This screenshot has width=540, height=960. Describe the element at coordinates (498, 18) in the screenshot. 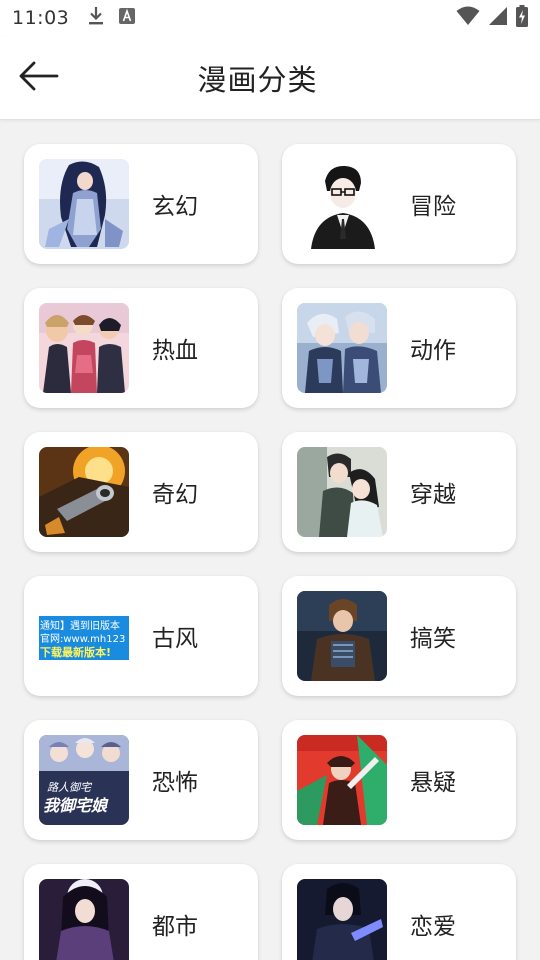

I see `signal-icon` at that location.